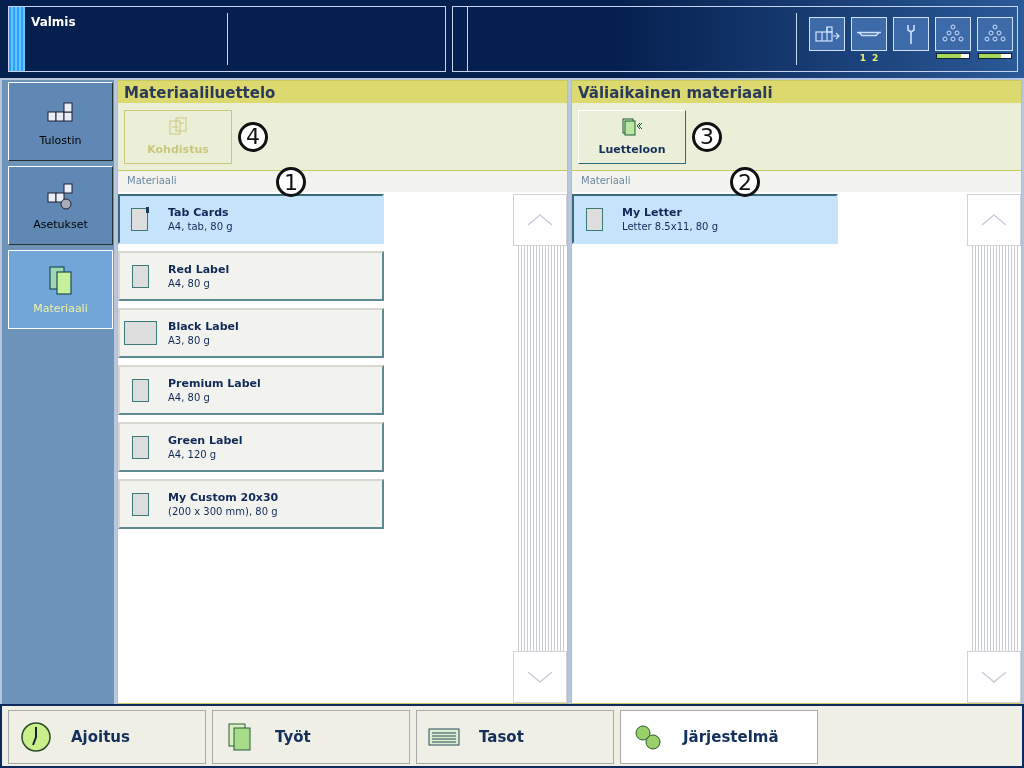 Image resolution: width=1024 pixels, height=768 pixels. Describe the element at coordinates (17, 39) in the screenshot. I see `status-stripe` at that location.